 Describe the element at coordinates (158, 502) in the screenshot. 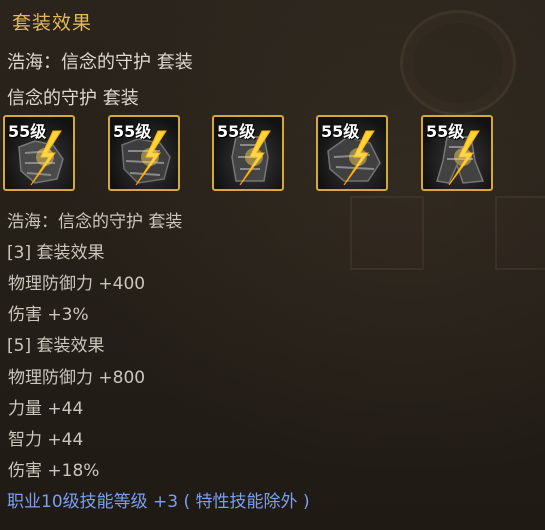

I see `special-bonus: 职业10级技能等级 +3 ( 特性技能除外 )` at that location.